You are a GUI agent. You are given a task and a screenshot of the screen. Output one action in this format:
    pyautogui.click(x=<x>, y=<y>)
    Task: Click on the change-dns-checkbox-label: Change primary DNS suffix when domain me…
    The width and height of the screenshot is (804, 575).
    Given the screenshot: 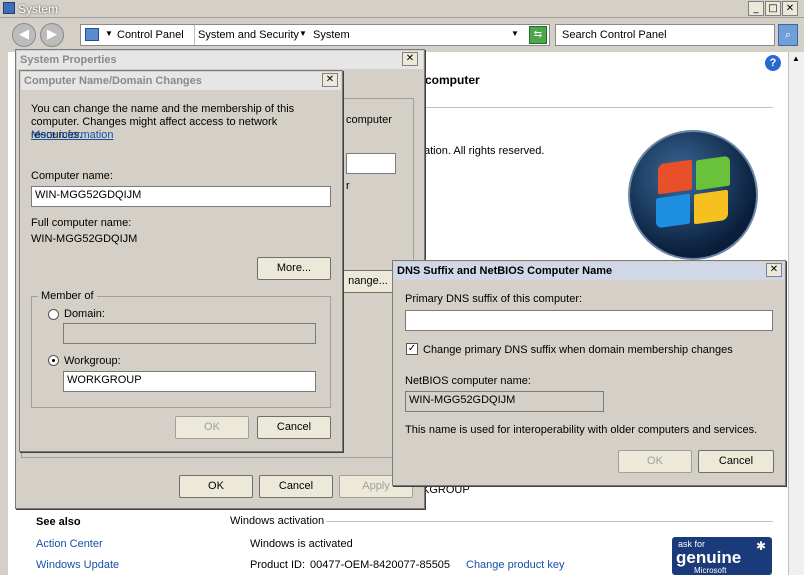 What is the action you would take?
    pyautogui.click(x=578, y=350)
    